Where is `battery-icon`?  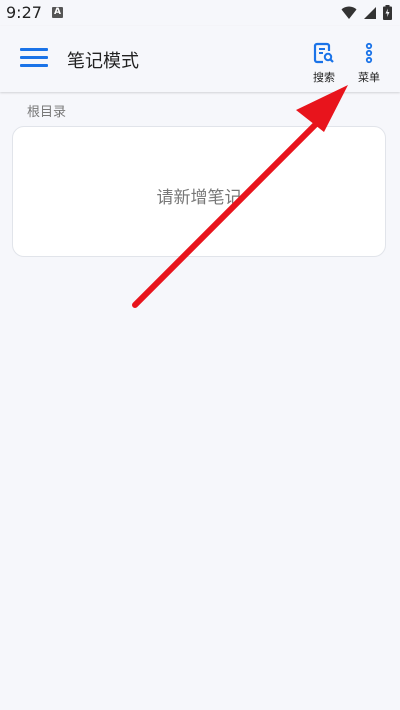
battery-icon is located at coordinates (387, 12).